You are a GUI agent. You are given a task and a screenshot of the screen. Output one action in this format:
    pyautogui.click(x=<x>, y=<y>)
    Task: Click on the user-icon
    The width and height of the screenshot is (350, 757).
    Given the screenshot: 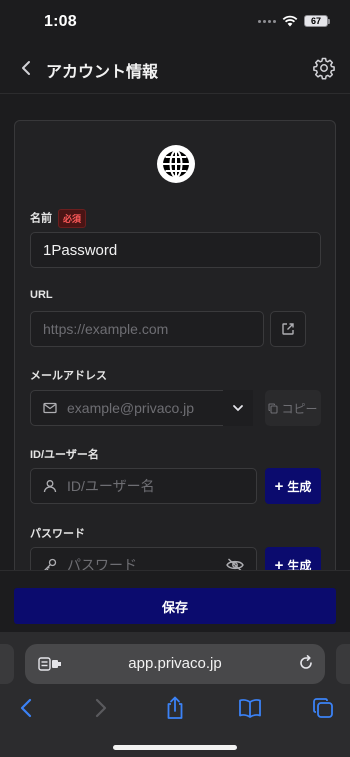 What is the action you would take?
    pyautogui.click(x=50, y=486)
    